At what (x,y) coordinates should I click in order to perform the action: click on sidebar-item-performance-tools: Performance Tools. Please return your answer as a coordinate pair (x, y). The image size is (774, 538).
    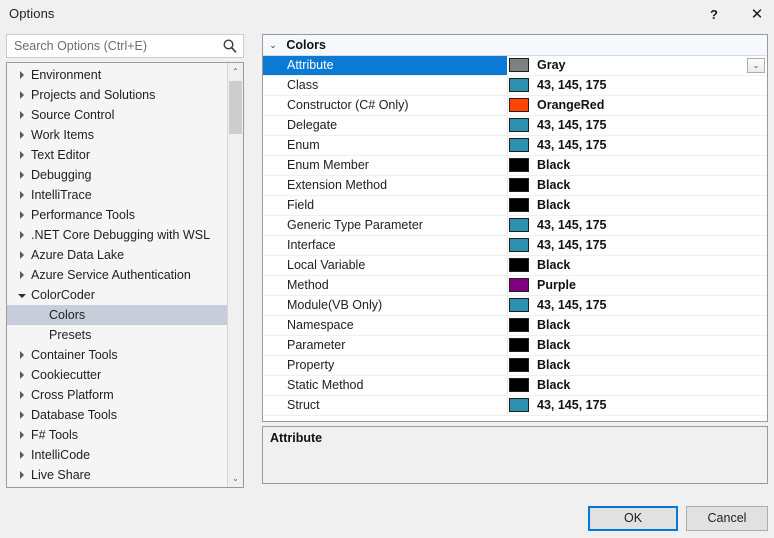
    Looking at the image, I should click on (117, 215).